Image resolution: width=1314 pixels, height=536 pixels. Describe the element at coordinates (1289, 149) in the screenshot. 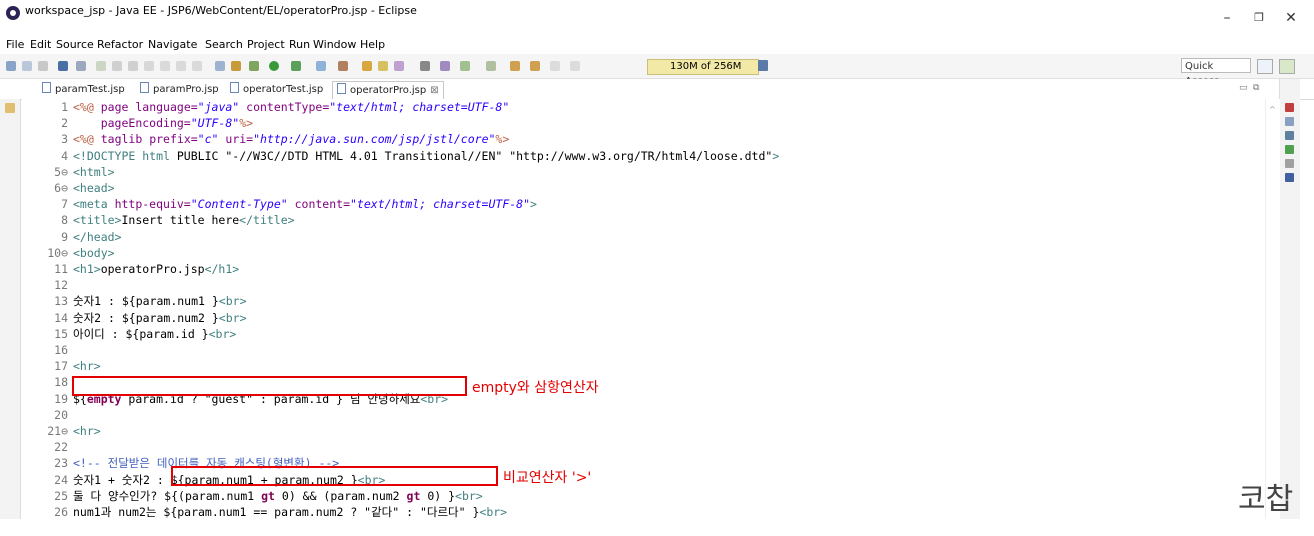

I see `properties-icon` at that location.